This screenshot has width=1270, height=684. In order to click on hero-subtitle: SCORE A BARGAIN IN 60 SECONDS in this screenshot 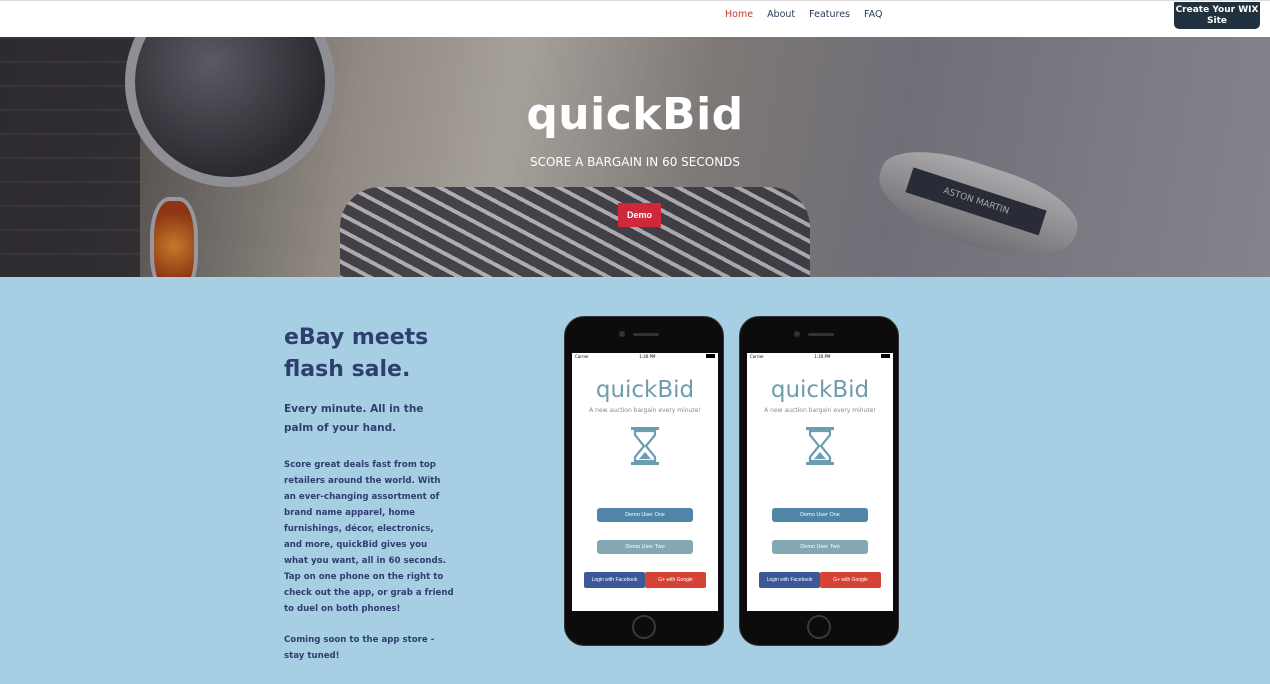, I will do `click(635, 162)`.